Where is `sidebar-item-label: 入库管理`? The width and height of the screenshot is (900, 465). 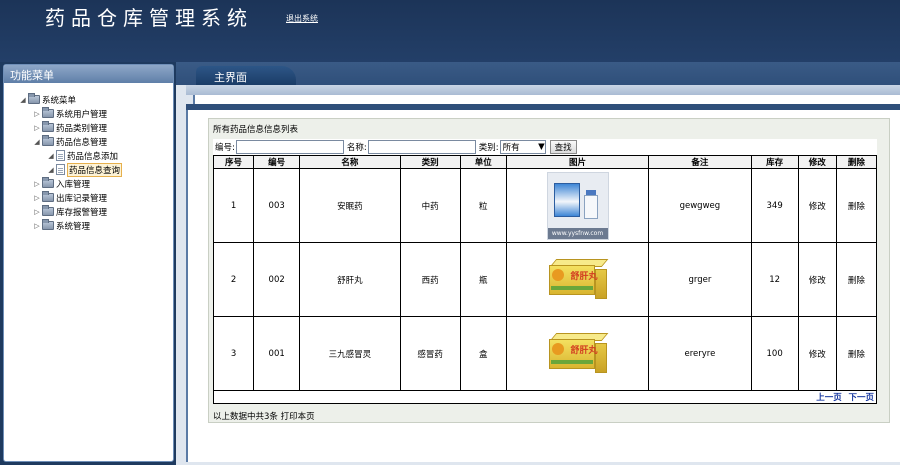 sidebar-item-label: 入库管理 is located at coordinates (73, 184).